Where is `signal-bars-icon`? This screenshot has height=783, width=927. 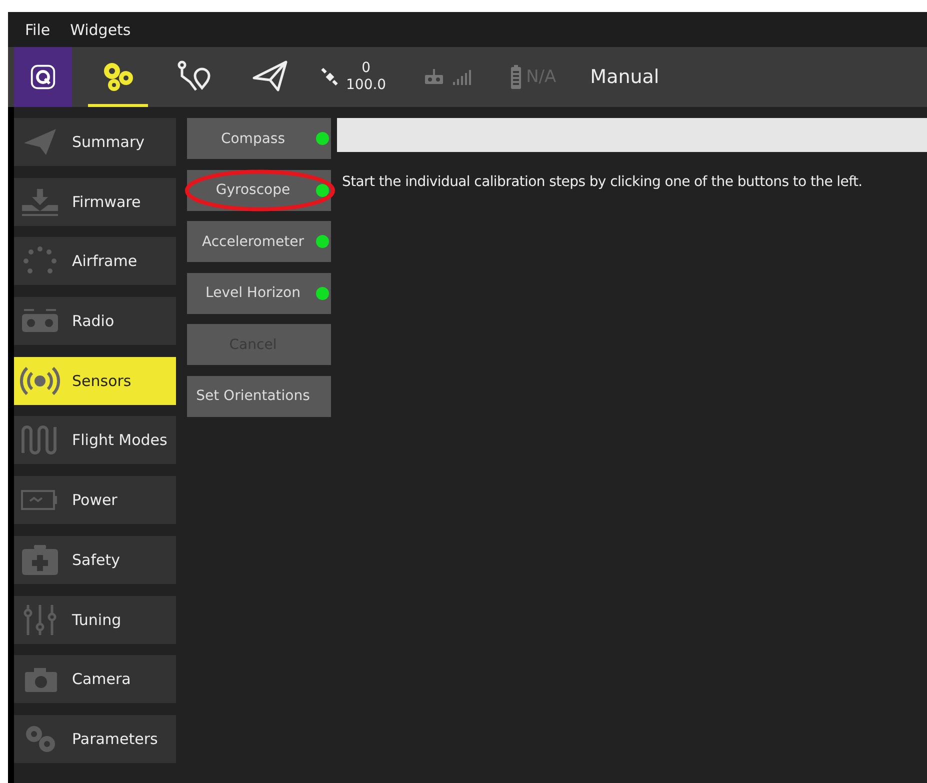
signal-bars-icon is located at coordinates (462, 77).